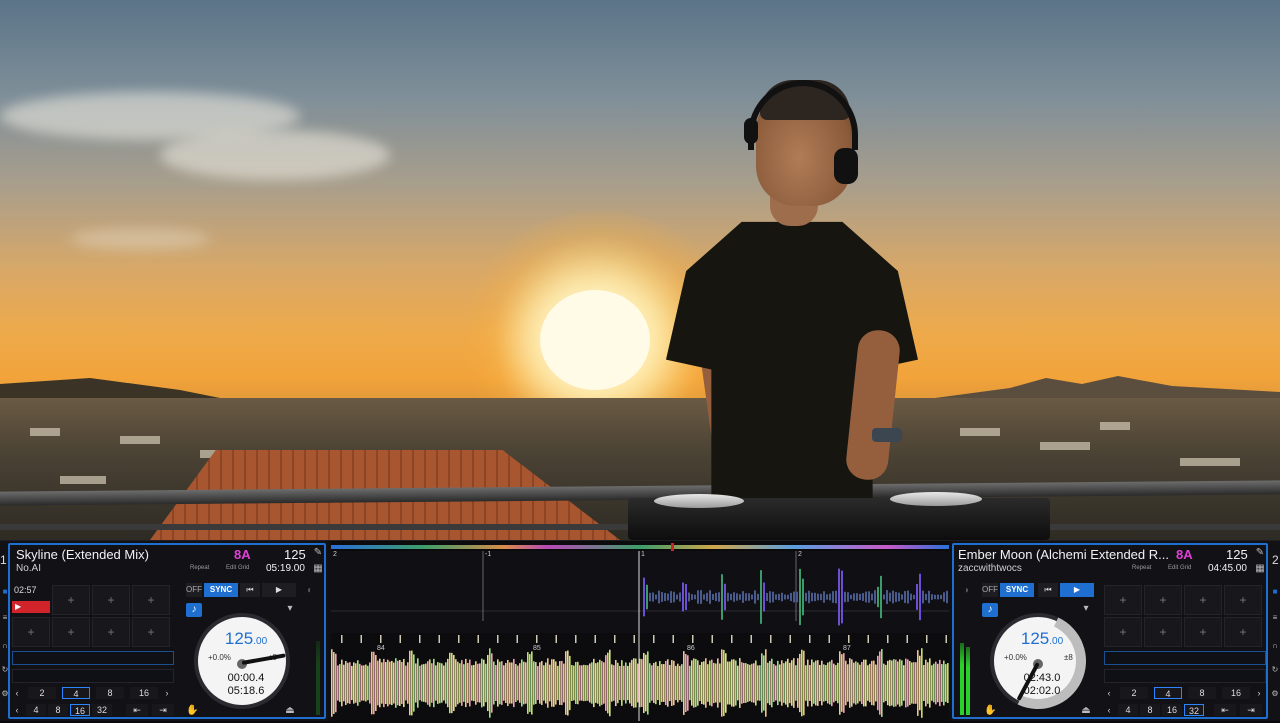  What do you see at coordinates (1038, 661) in the screenshot?
I see `jog-wheel: 125.00 +0.0% ±8 02:43.0 02:02.0` at bounding box center [1038, 661].